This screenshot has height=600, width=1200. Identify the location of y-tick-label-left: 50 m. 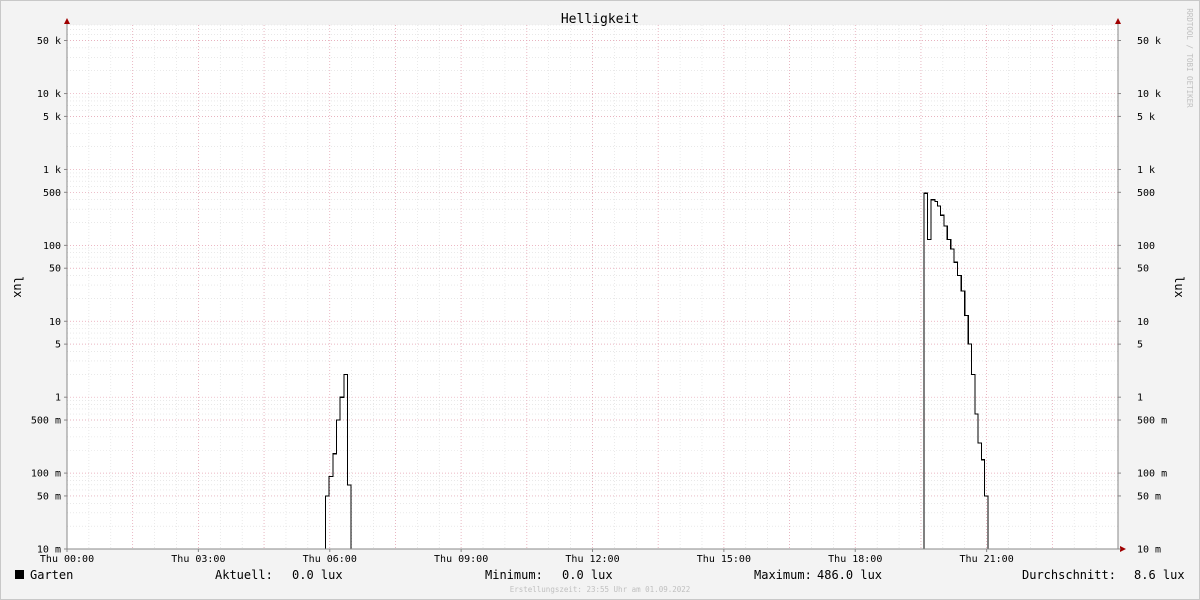
(49, 496).